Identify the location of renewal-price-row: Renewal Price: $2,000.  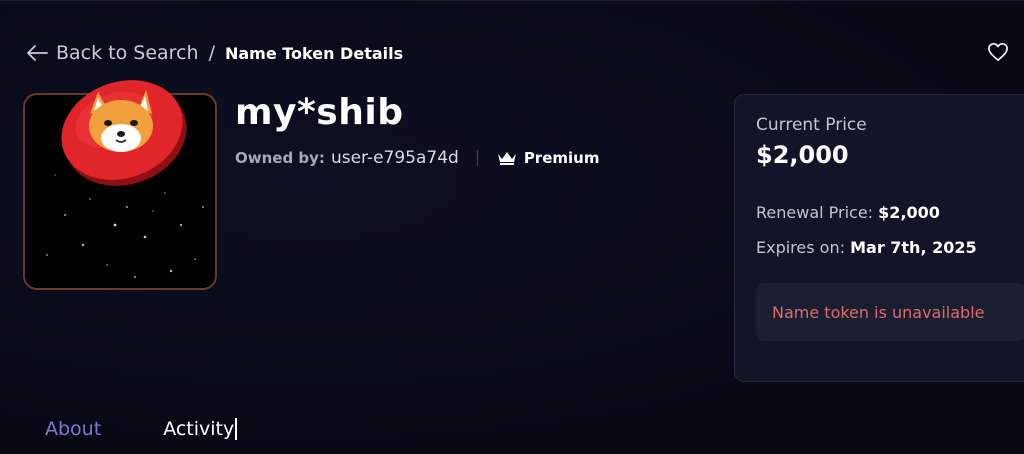
(848, 212).